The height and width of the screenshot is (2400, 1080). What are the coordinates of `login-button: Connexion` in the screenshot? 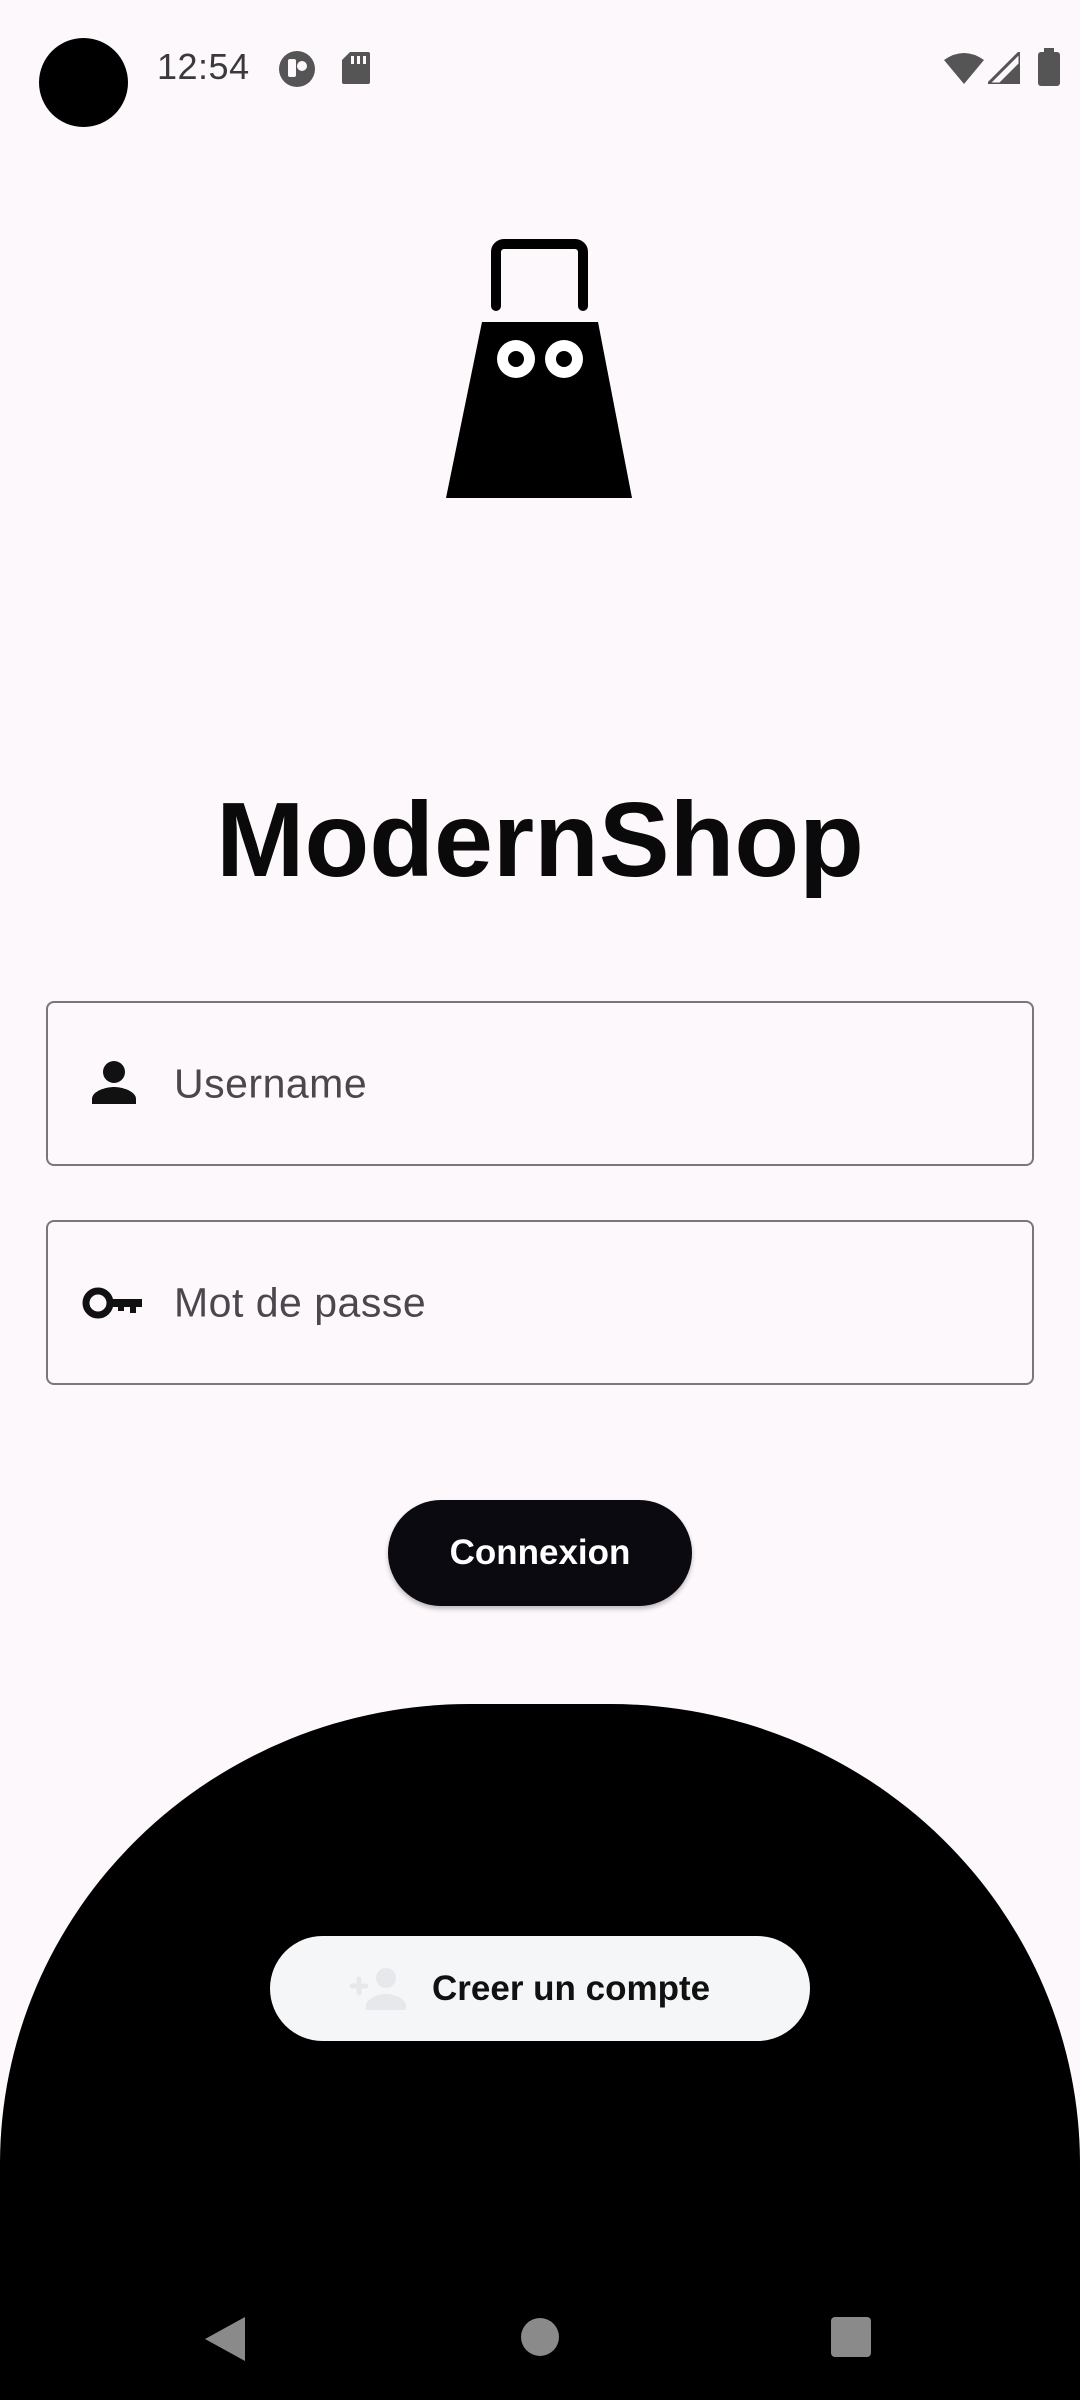 It's located at (540, 1553).